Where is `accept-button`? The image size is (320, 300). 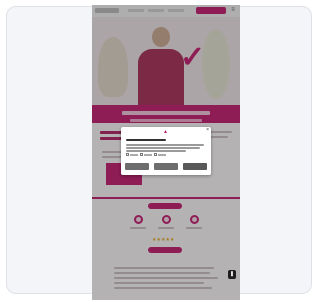
accept-button is located at coordinates (195, 166).